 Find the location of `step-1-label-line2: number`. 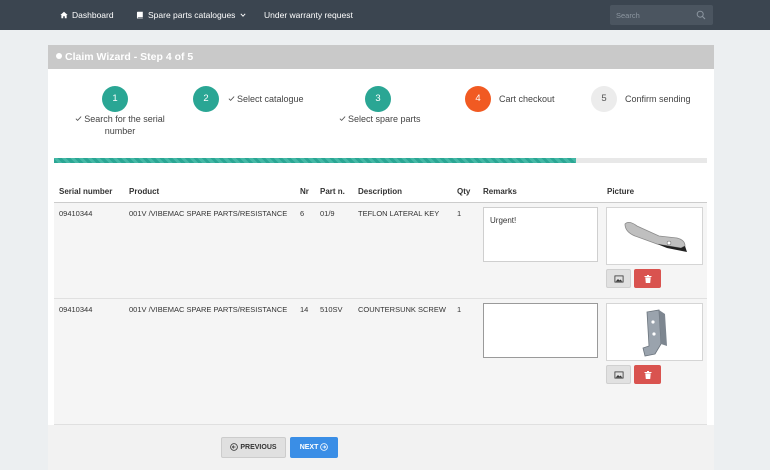

step-1-label-line2: number is located at coordinates (120, 131).